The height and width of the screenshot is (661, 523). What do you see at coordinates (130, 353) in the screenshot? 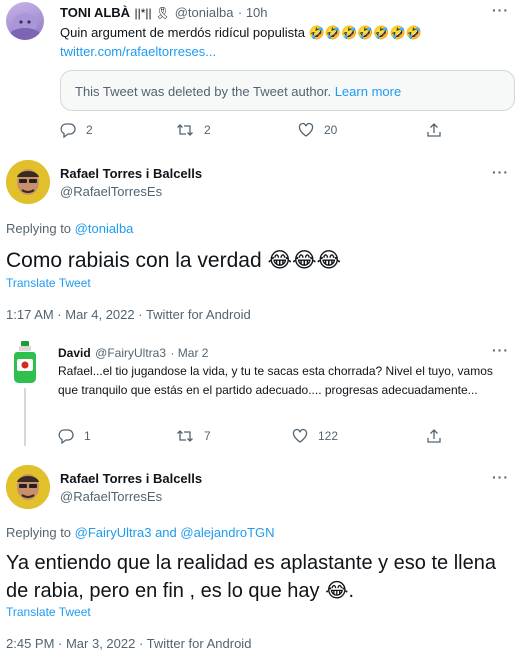
I see `author-handle: @FairyUltra3` at bounding box center [130, 353].